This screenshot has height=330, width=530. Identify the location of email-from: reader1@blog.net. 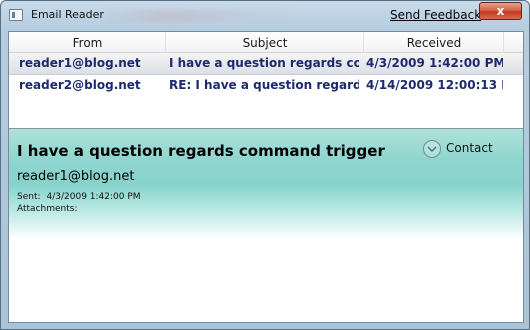
(80, 63).